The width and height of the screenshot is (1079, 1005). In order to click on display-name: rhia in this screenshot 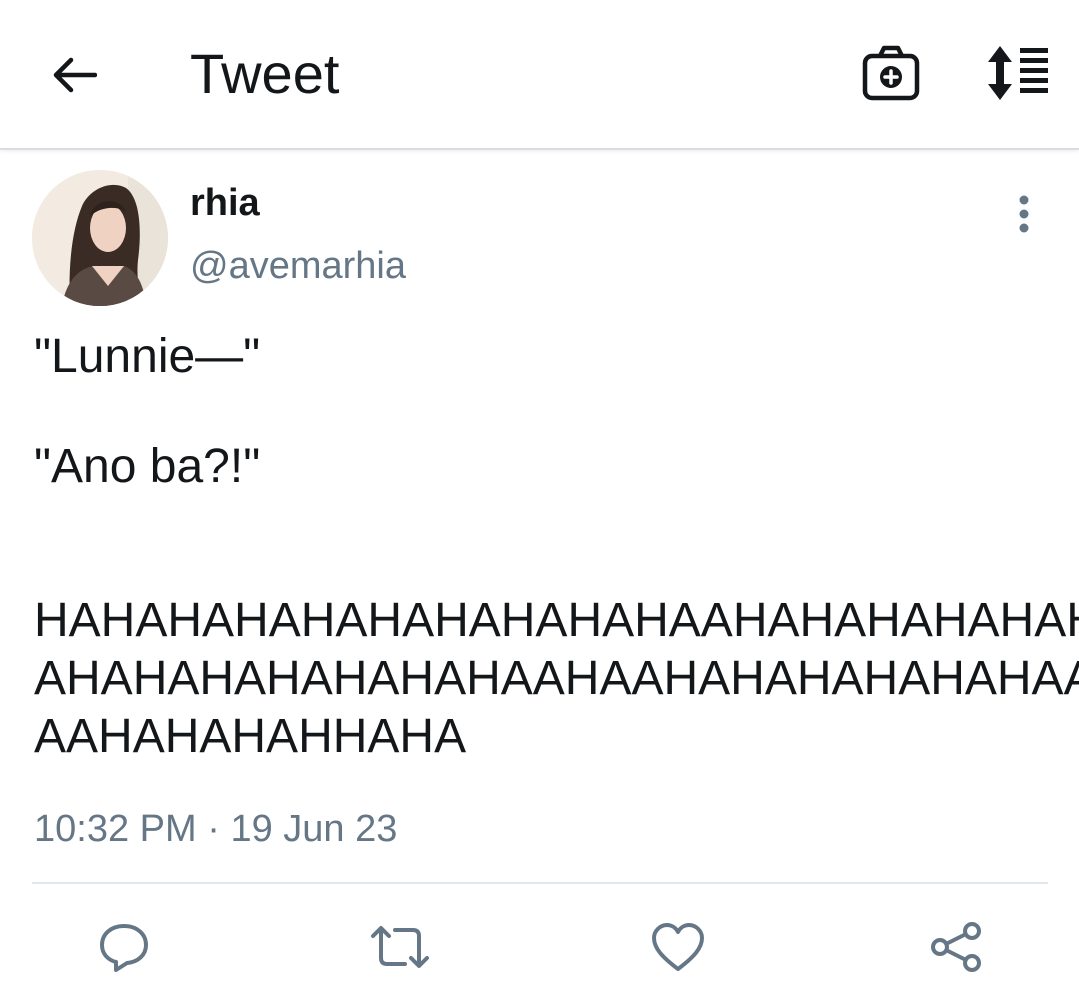, I will do `click(225, 203)`.